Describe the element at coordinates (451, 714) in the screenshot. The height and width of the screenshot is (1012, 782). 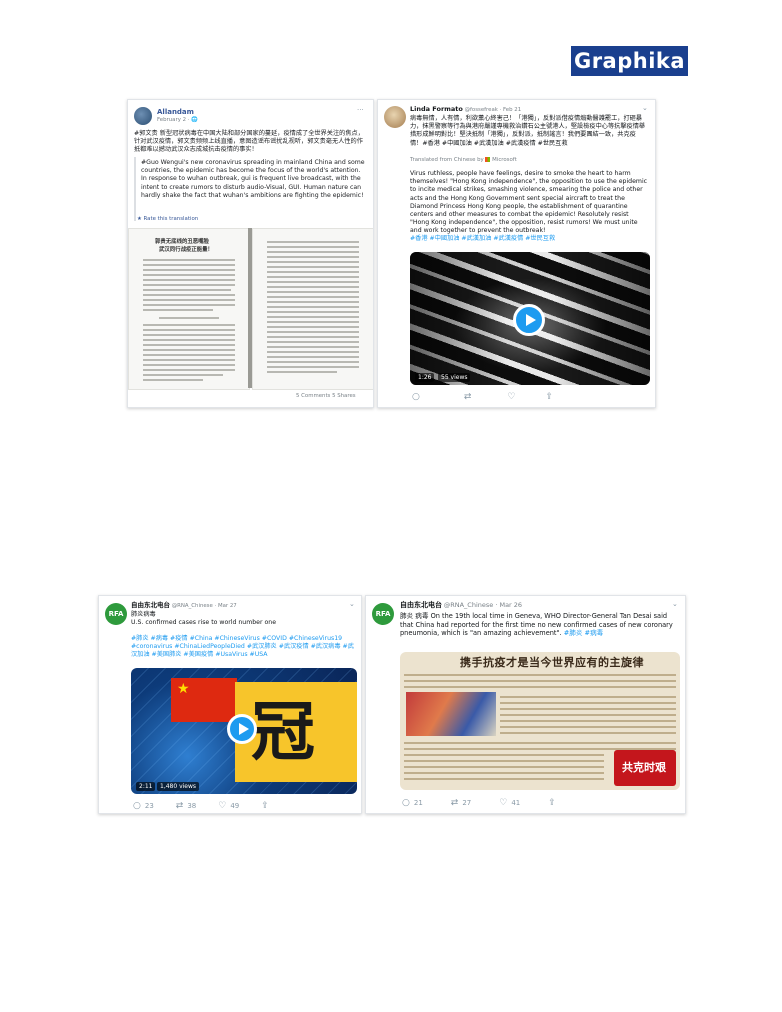
I see `inset-photo` at that location.